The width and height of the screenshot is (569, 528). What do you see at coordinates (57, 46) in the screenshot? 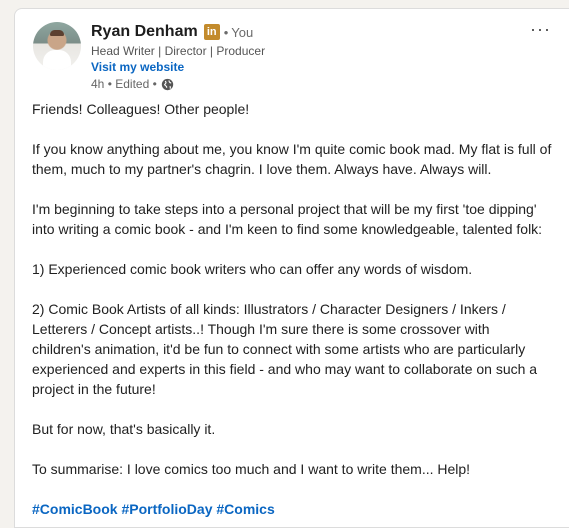
I see `avatar` at bounding box center [57, 46].